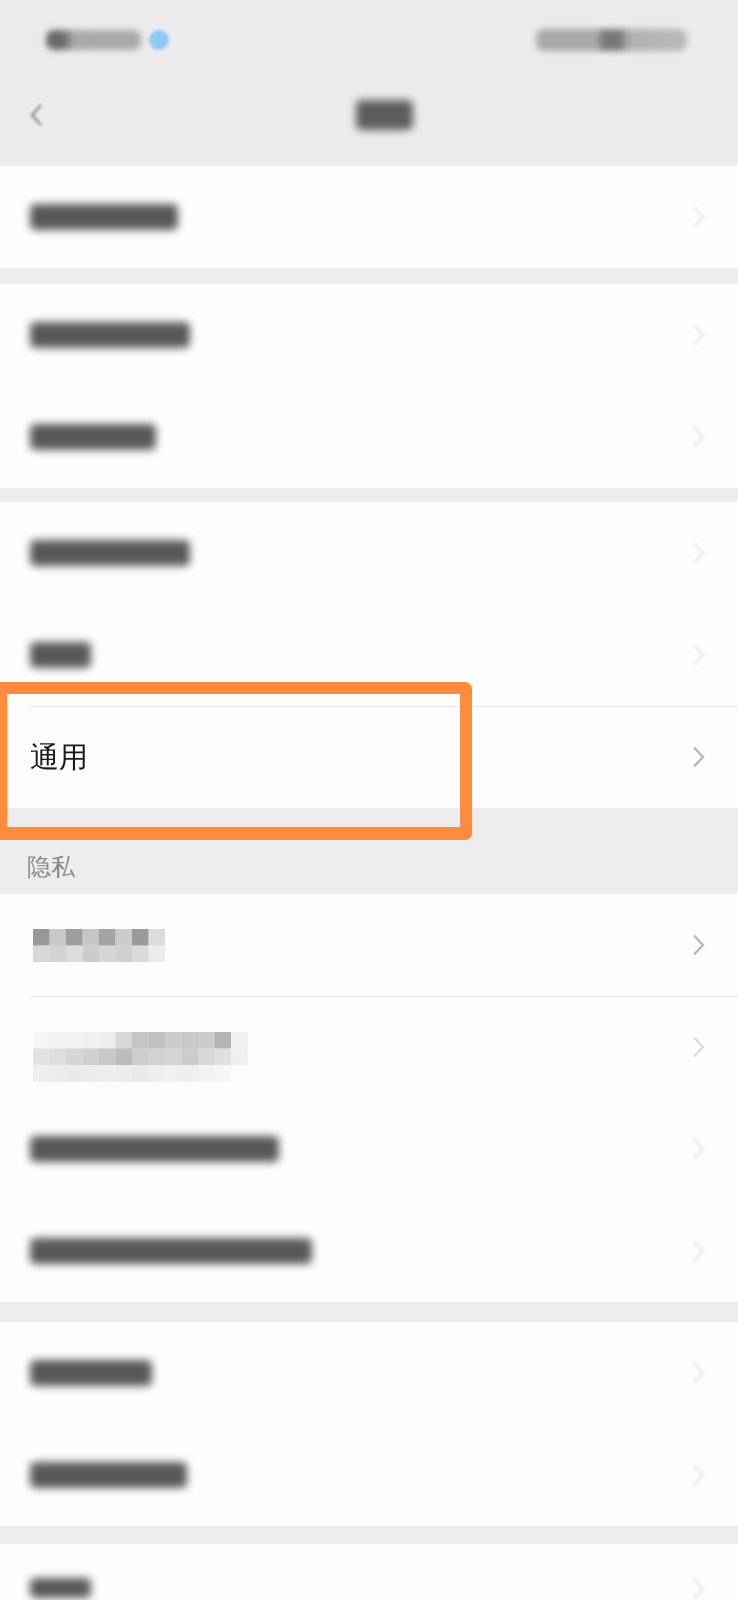 This screenshot has width=738, height=1600. What do you see at coordinates (159, 40) in the screenshot?
I see `status-dot-icon` at bounding box center [159, 40].